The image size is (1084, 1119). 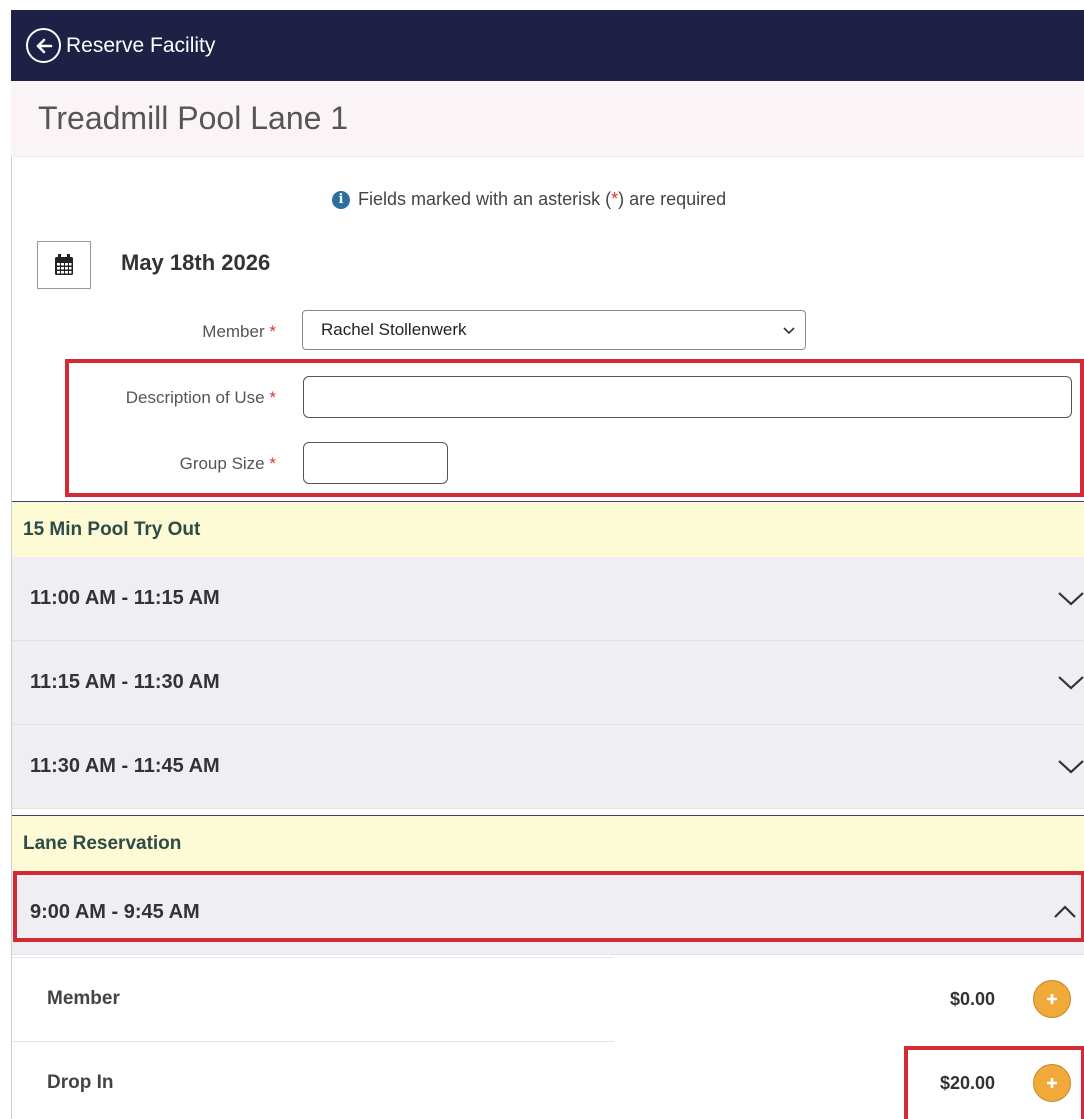 I want to click on member-select: Rachel Stollenwerk, so click(x=554, y=330).